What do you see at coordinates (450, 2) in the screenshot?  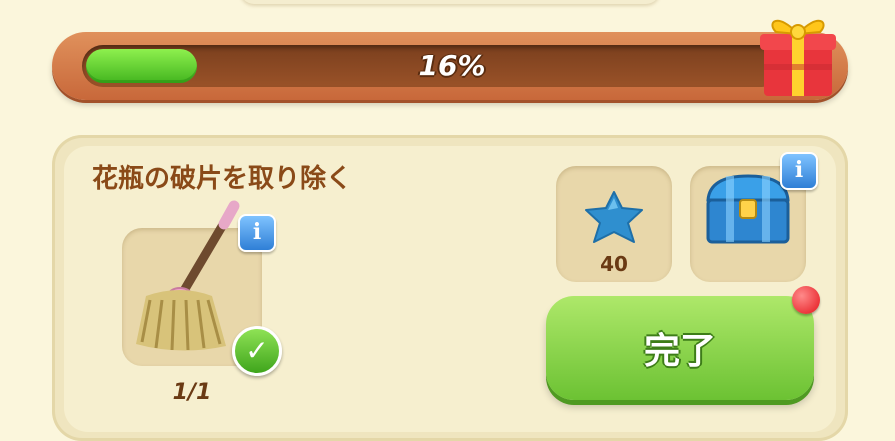 I see `top-panel-edge` at bounding box center [450, 2].